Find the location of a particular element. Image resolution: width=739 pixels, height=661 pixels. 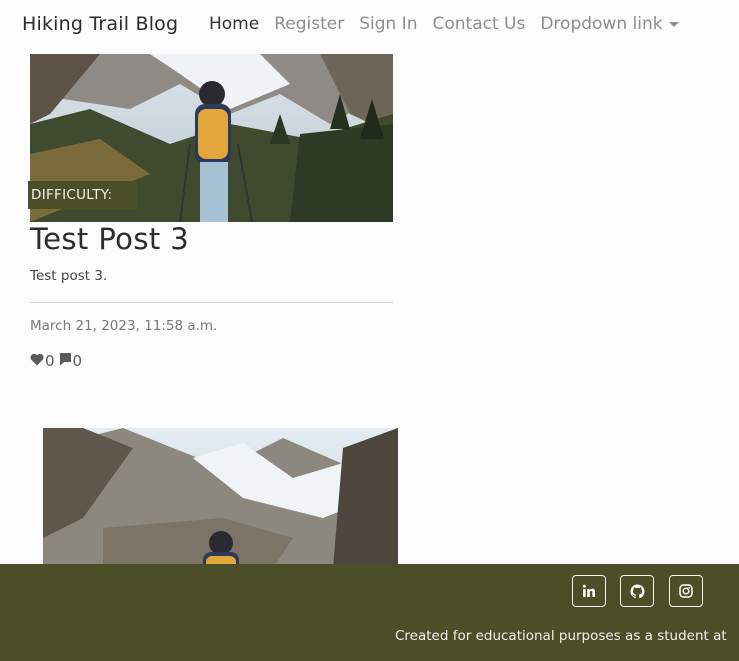

brand-logo-link: Hiking Trail Blog is located at coordinates (100, 24).